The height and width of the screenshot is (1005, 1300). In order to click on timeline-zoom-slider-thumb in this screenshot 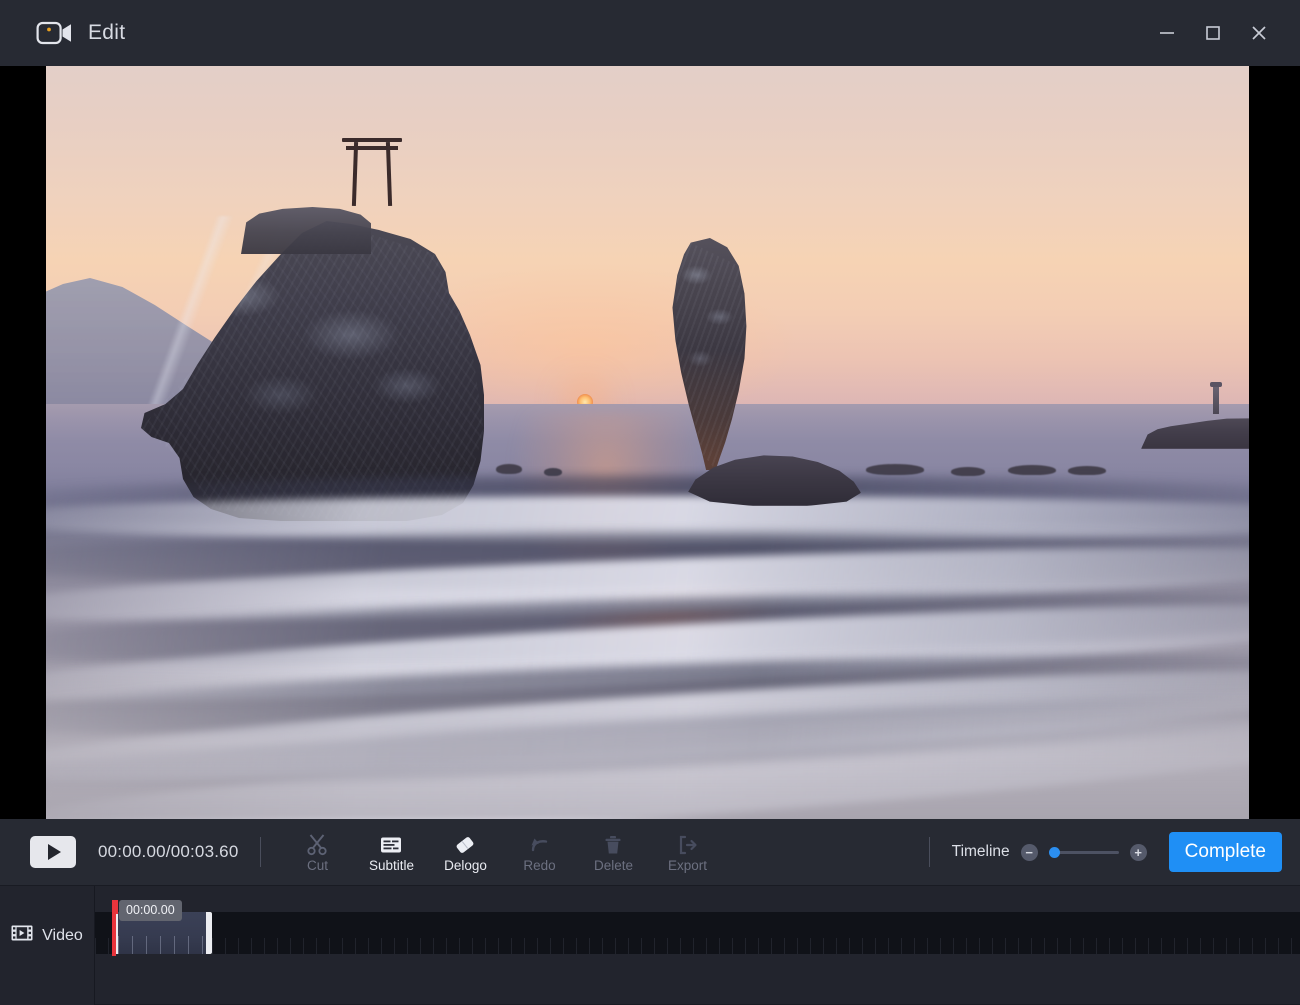, I will do `click(1054, 852)`.